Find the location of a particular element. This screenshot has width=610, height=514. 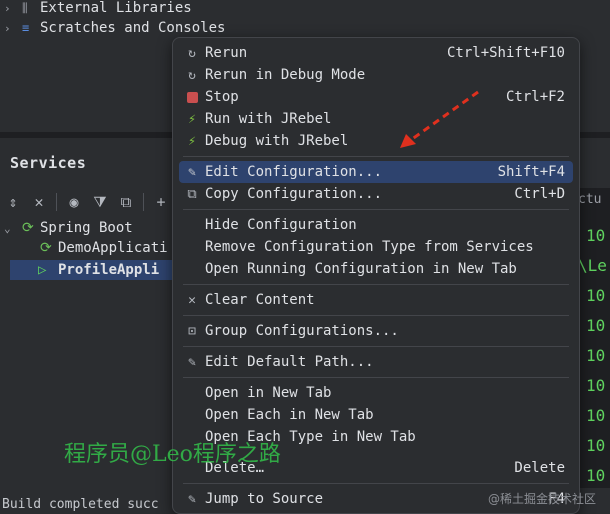

menu-item-rerun: ↻ Rerun Ctrl+Shift+F10 is located at coordinates (376, 53).